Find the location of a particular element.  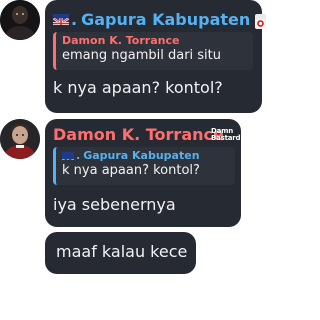

sender-name: Gapura Kabupaten is located at coordinates (165, 19).